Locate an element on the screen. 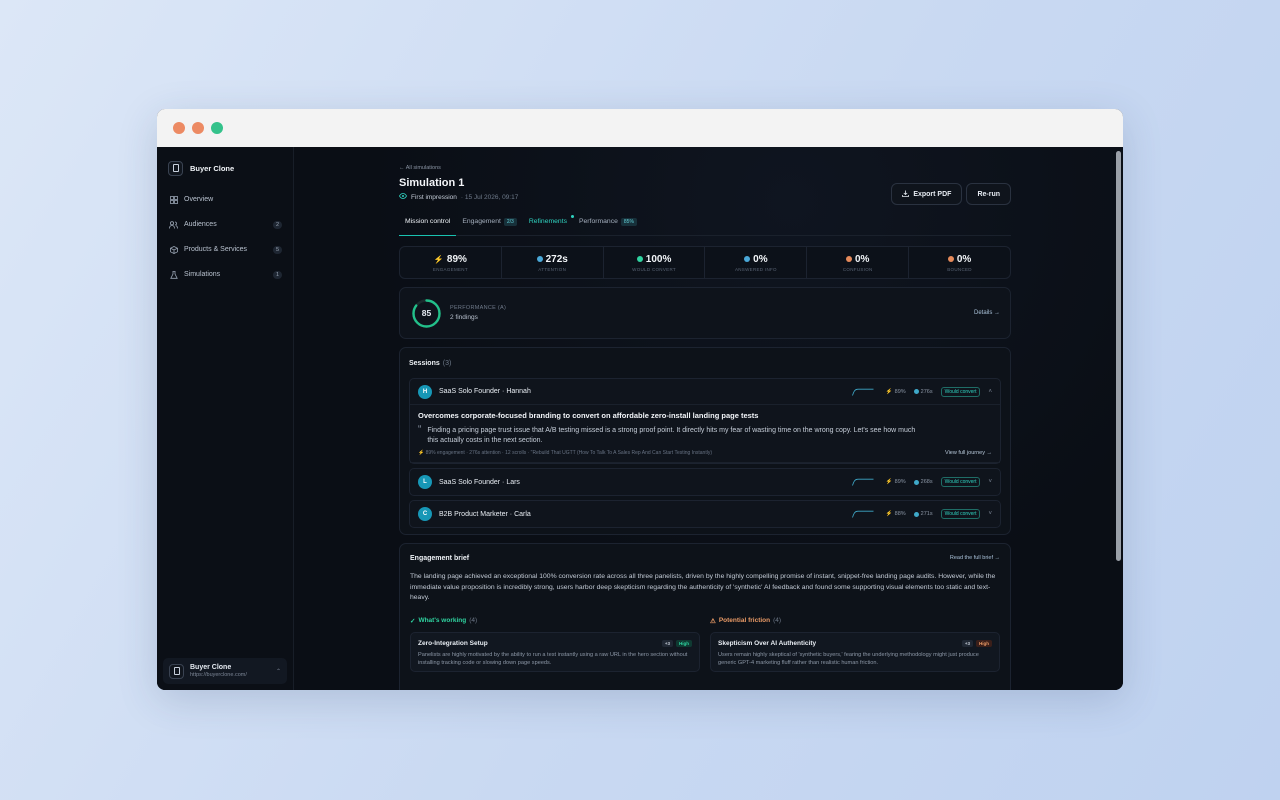 Image resolution: width=1280 pixels, height=800 pixels. sidebar-item-simulations: Simulations 1 is located at coordinates (225, 274).